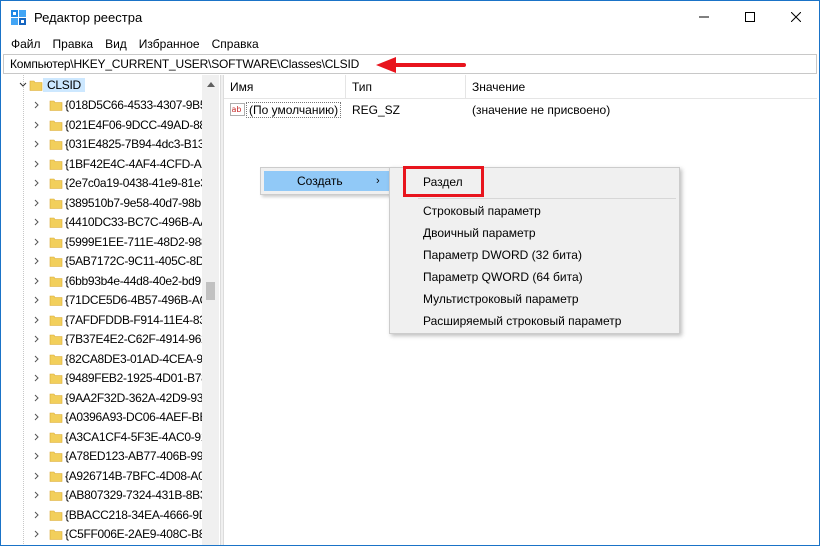 The height and width of the screenshot is (546, 820). What do you see at coordinates (406, 87) in the screenshot?
I see `column-header-type: Тип` at bounding box center [406, 87].